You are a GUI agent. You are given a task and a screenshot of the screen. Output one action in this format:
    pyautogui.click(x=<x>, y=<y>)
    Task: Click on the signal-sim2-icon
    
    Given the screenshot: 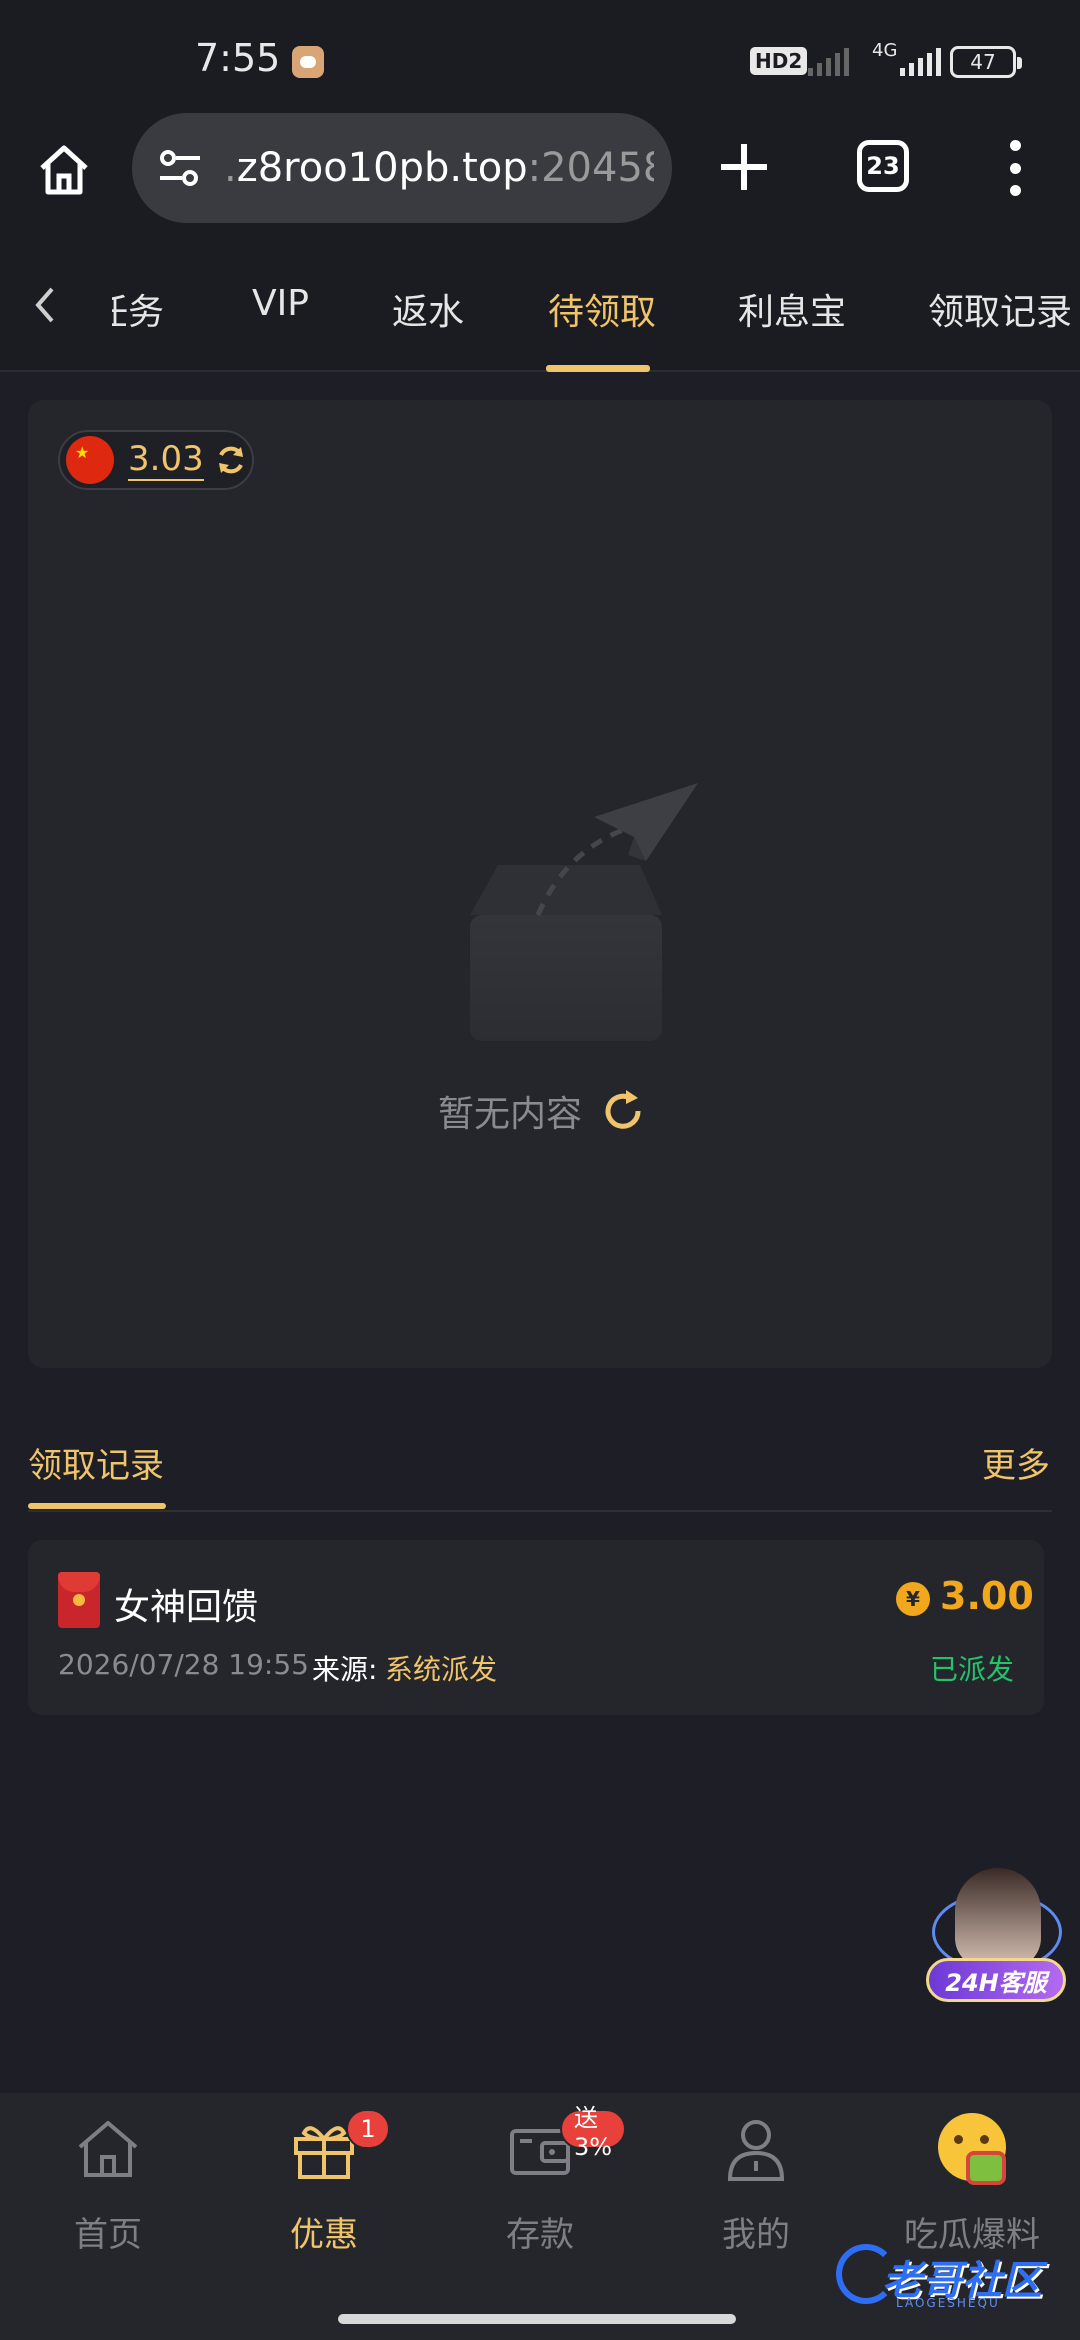 What is the action you would take?
    pyautogui.click(x=920, y=62)
    